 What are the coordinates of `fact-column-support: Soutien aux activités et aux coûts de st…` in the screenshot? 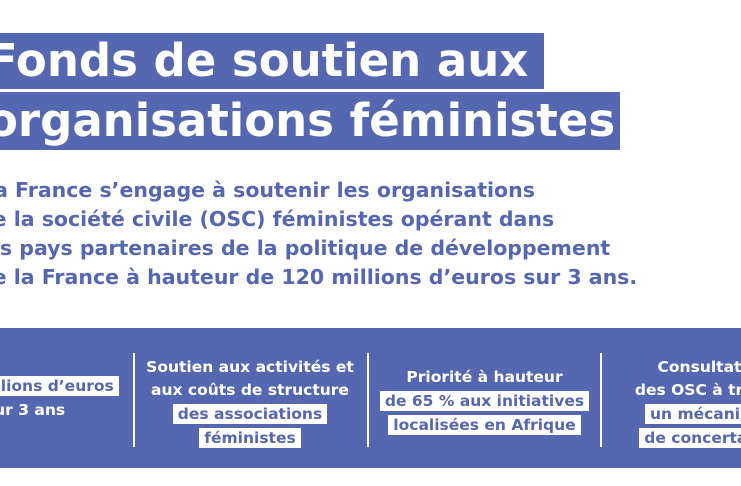 It's located at (250, 403).